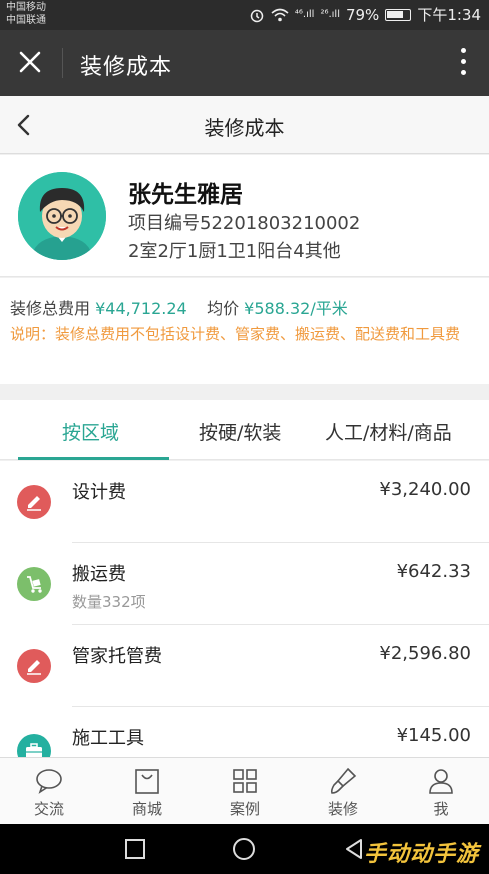 This screenshot has width=489, height=874. What do you see at coordinates (34, 584) in the screenshot?
I see `cart-icon` at bounding box center [34, 584].